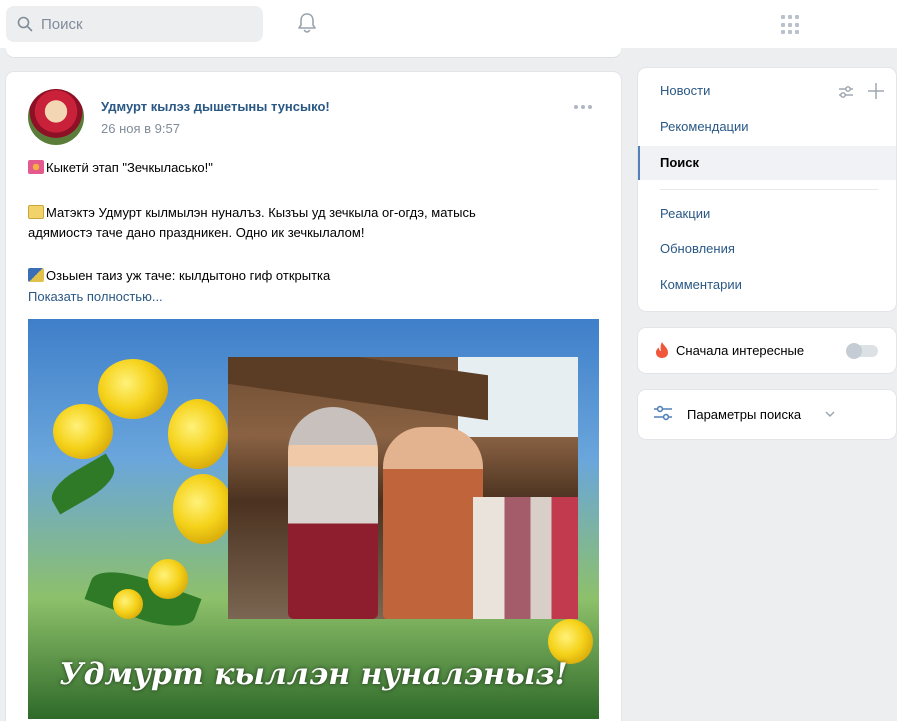 This screenshot has height=721, width=897. I want to click on search-params-card: Параметры поиска, so click(767, 414).